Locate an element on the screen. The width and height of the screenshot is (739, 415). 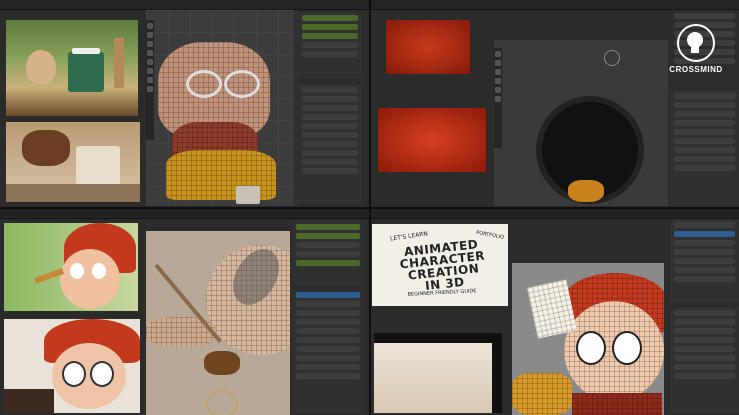
skull-icon is located at coordinates (696, 43).